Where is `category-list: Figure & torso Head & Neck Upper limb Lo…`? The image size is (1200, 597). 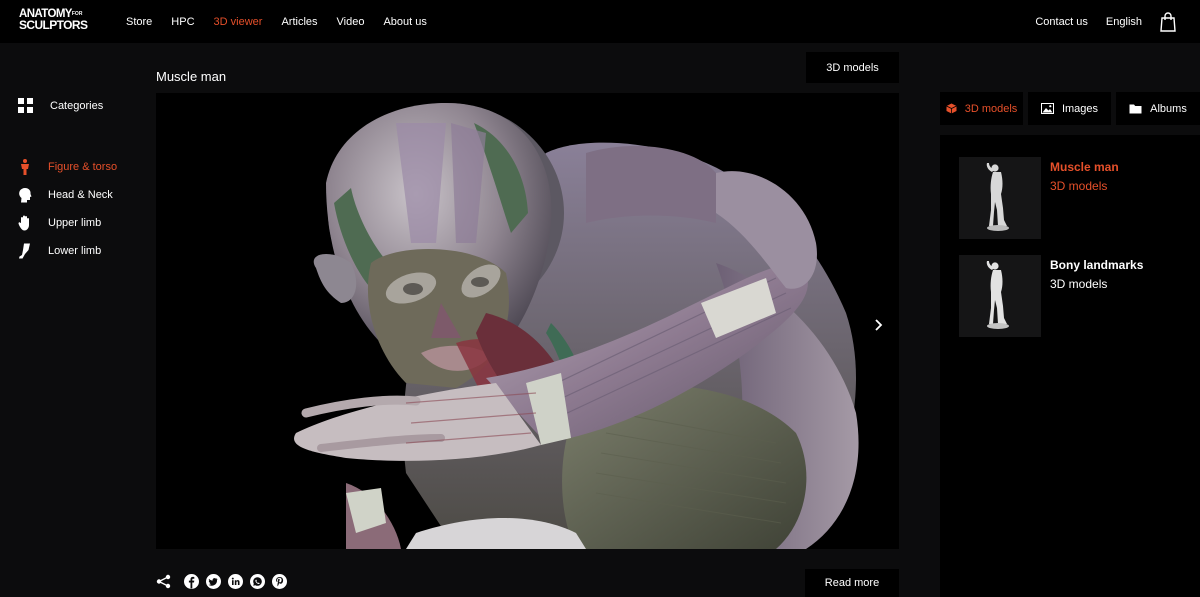
category-list: Figure & torso Head & Neck Upper limb Lo… is located at coordinates (67, 209).